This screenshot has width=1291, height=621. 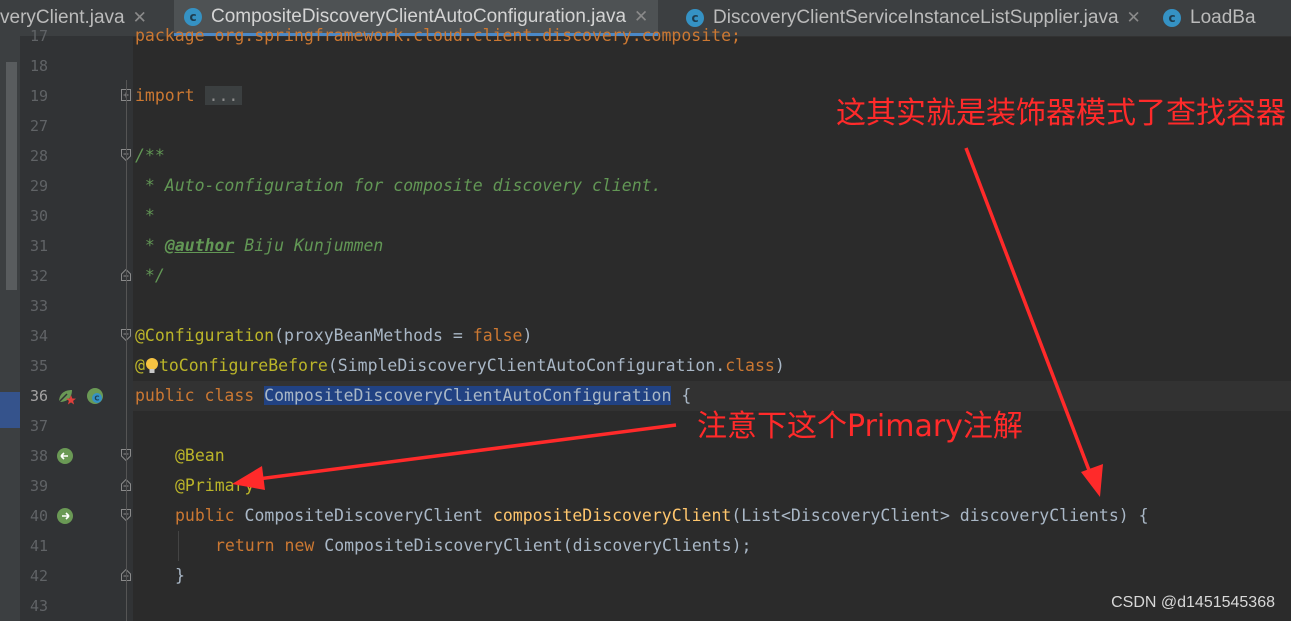 What do you see at coordinates (38, 66) in the screenshot?
I see `line-number: 18` at bounding box center [38, 66].